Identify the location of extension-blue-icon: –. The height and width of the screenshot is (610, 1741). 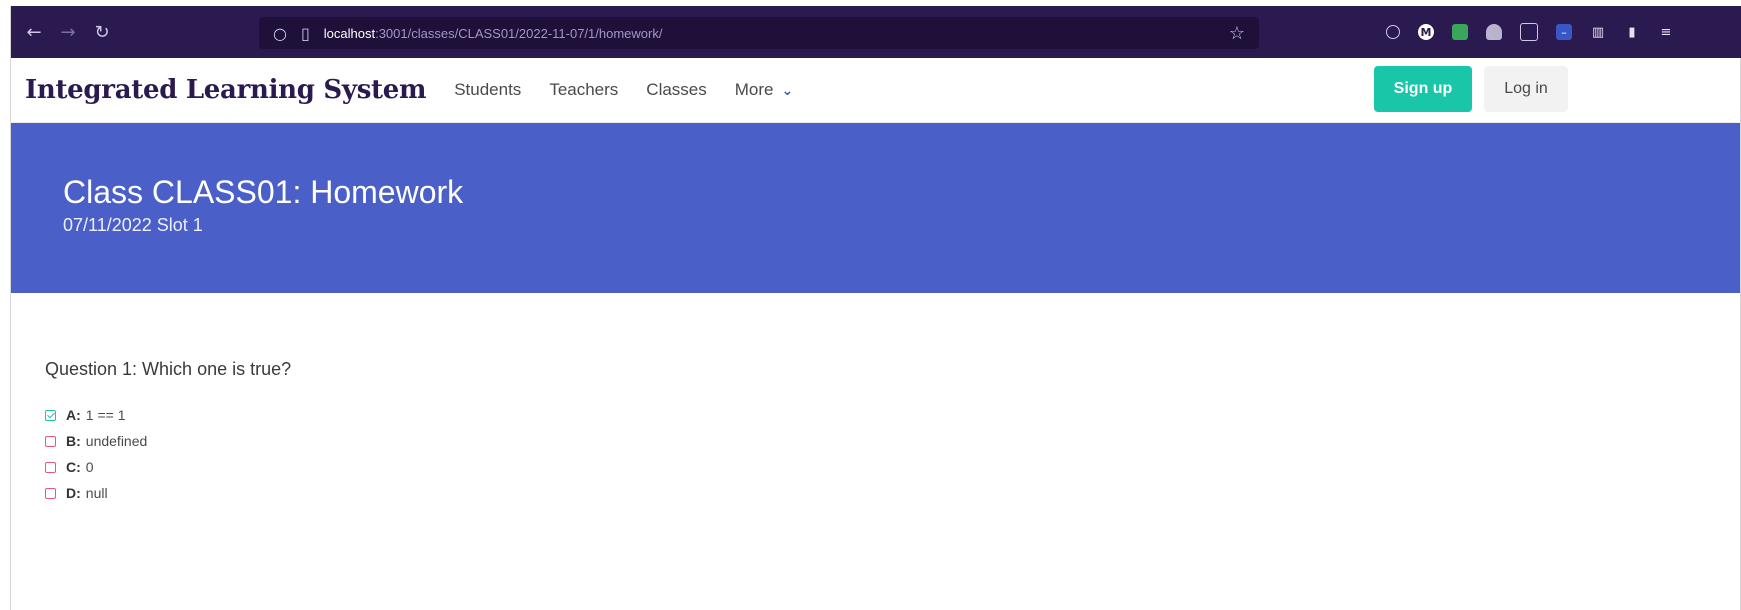
(1564, 32).